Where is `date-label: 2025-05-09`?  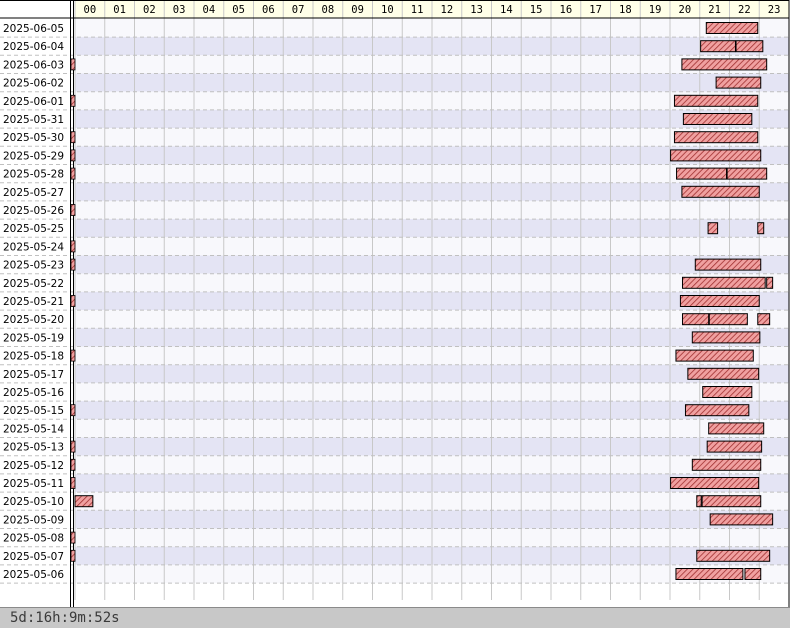
date-label: 2025-05-09 is located at coordinates (33, 520).